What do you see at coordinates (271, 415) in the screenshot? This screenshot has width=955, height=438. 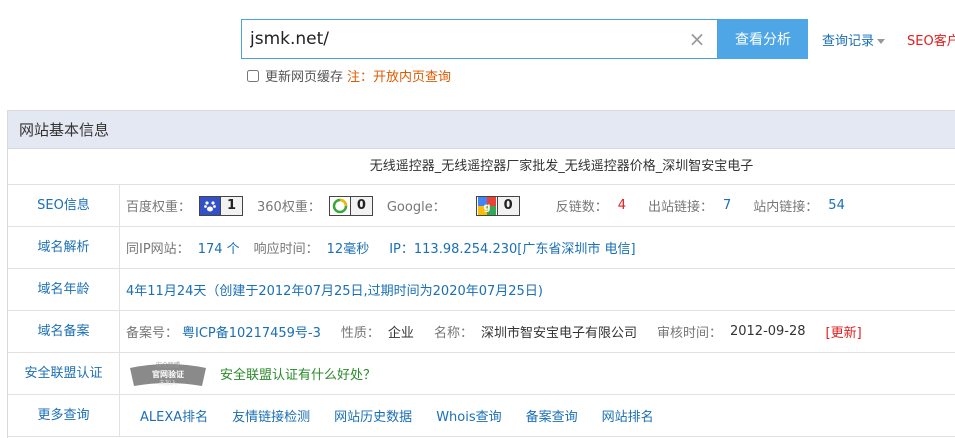 I see `friend-link-check-link: 友情链接检测` at bounding box center [271, 415].